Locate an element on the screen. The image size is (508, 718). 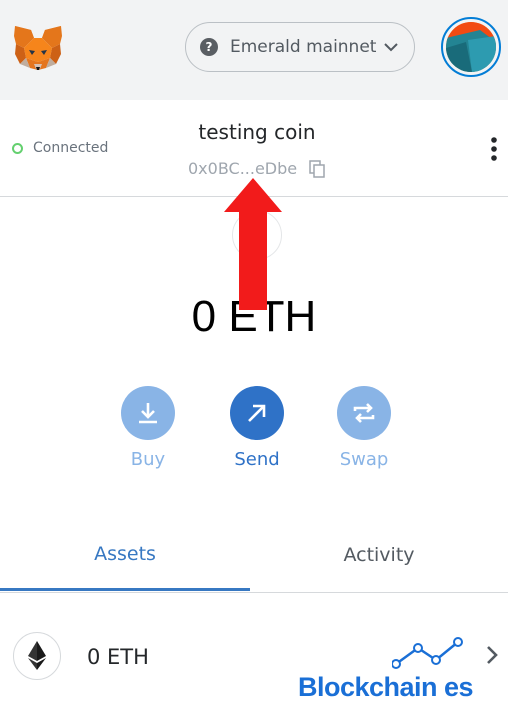
buy-button-circle is located at coordinates (148, 413).